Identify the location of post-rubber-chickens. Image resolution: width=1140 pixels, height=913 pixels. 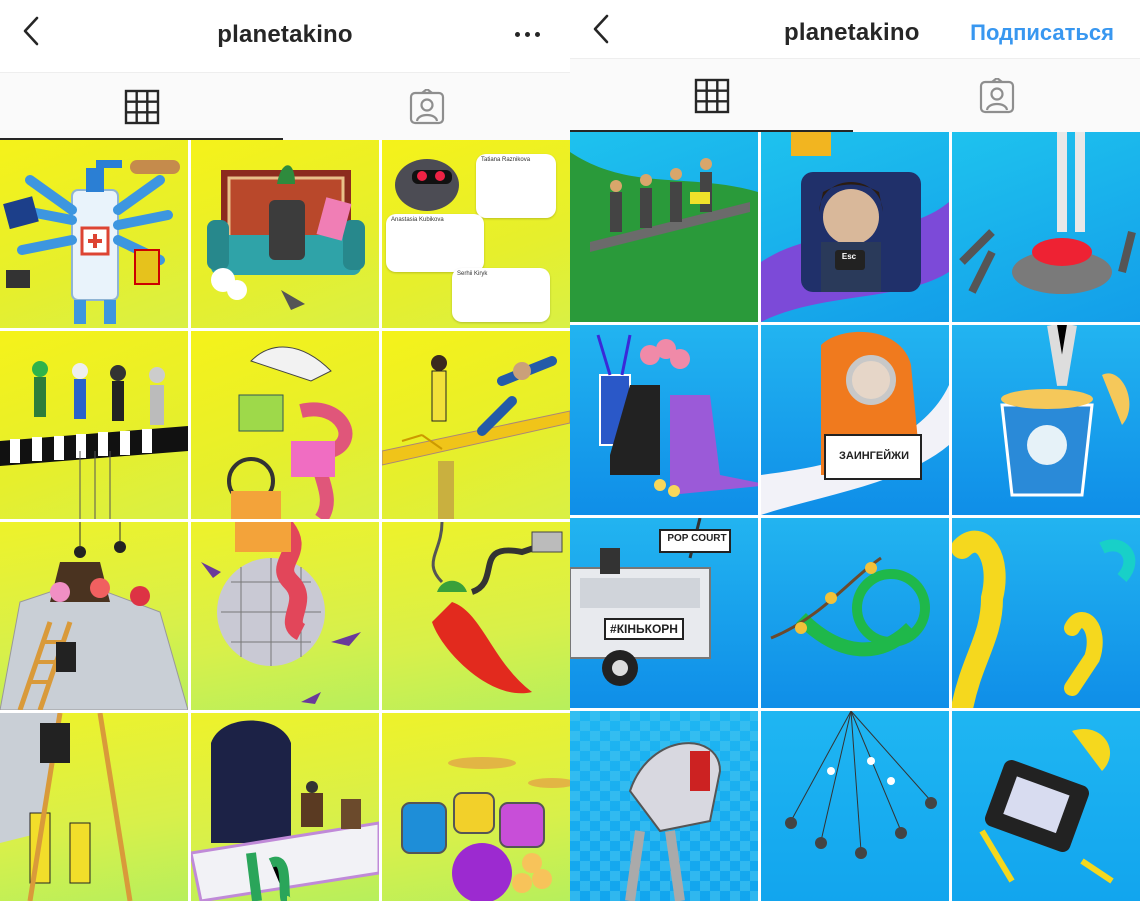
(1046, 613).